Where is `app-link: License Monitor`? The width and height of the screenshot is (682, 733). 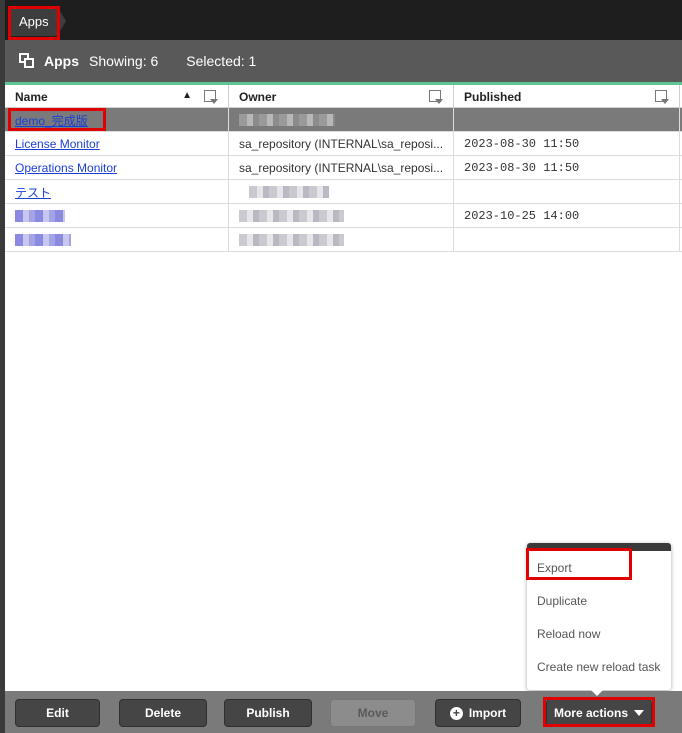 app-link: License Monitor is located at coordinates (57, 144).